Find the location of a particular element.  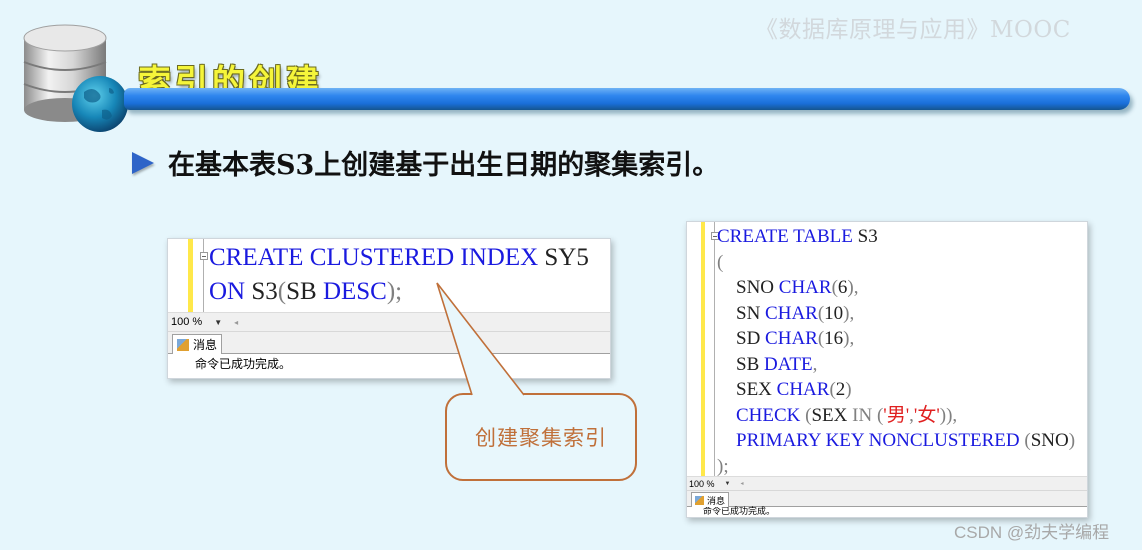

code-line: CREATE CLUSTERED INDEX SY5 is located at coordinates (399, 258).